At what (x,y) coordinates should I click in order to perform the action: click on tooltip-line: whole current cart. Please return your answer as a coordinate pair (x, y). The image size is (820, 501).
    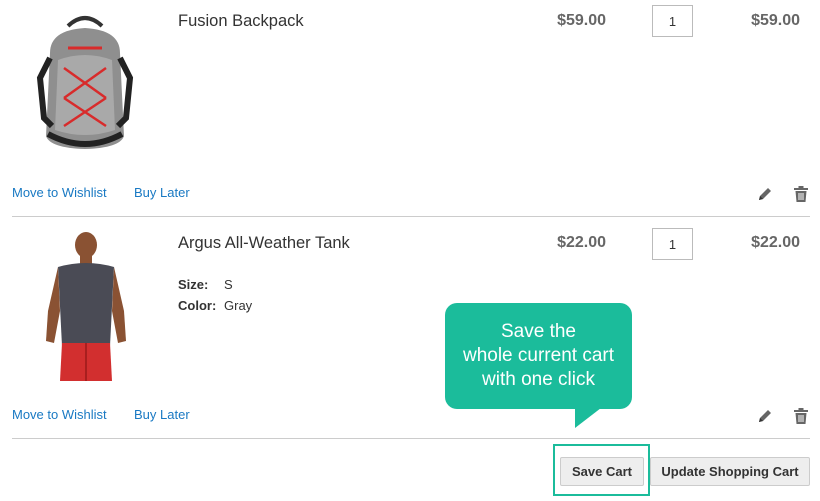
    Looking at the image, I should click on (538, 355).